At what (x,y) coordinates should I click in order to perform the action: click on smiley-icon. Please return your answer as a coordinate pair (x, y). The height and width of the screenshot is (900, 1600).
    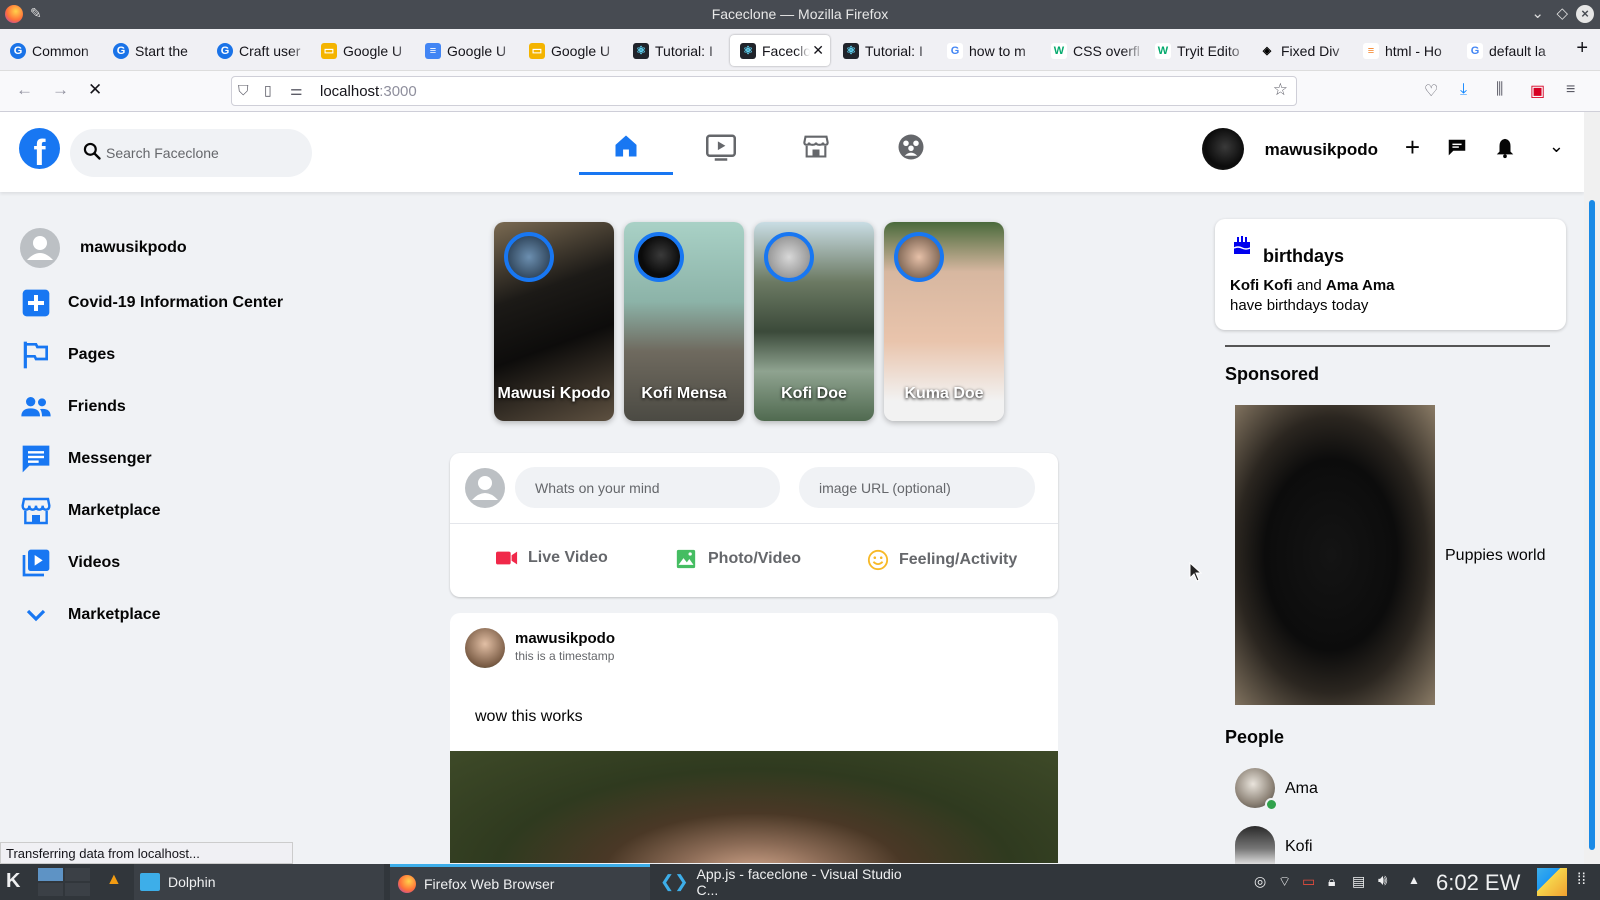
    Looking at the image, I should click on (878, 560).